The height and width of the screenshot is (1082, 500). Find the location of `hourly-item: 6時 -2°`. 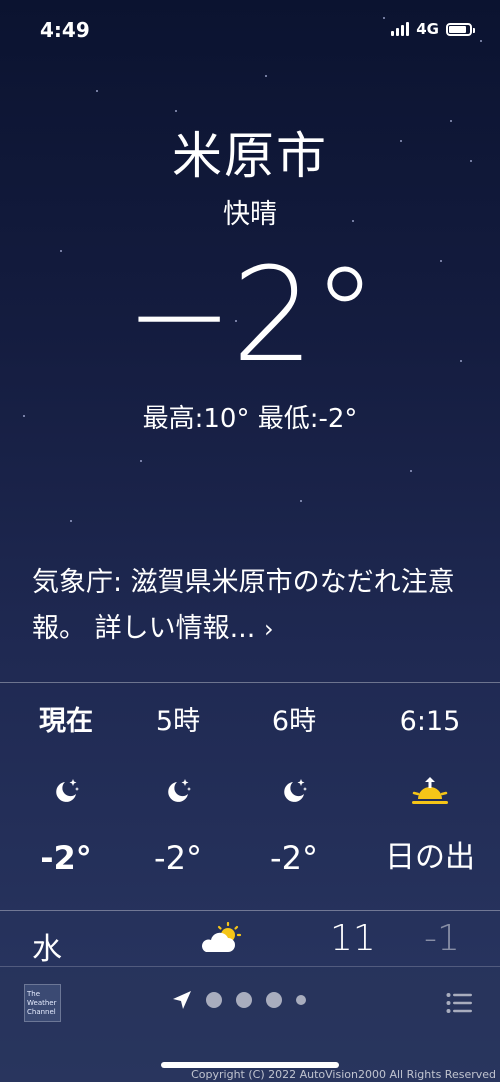

hourly-item: 6時 -2° is located at coordinates (294, 793).